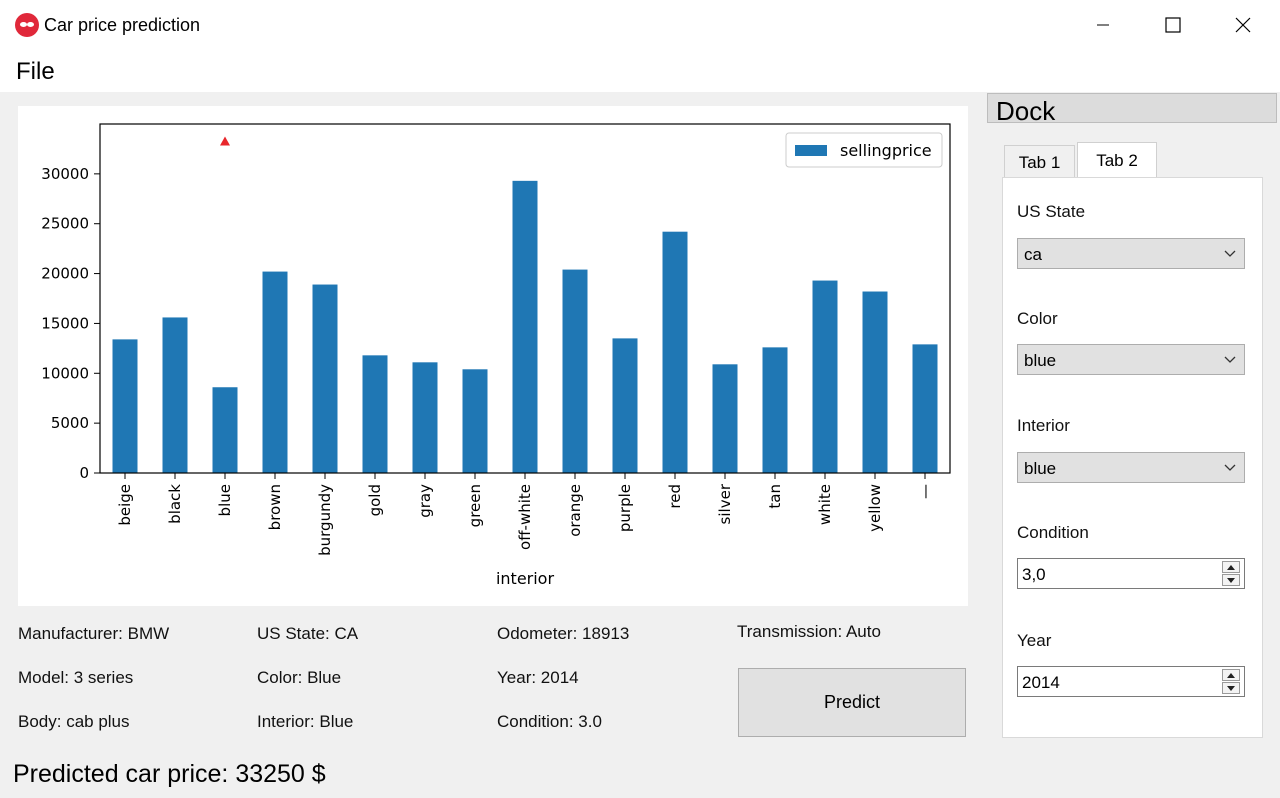 The image size is (1280, 798). I want to click on tab-2-label: Tab 2, so click(1117, 160).